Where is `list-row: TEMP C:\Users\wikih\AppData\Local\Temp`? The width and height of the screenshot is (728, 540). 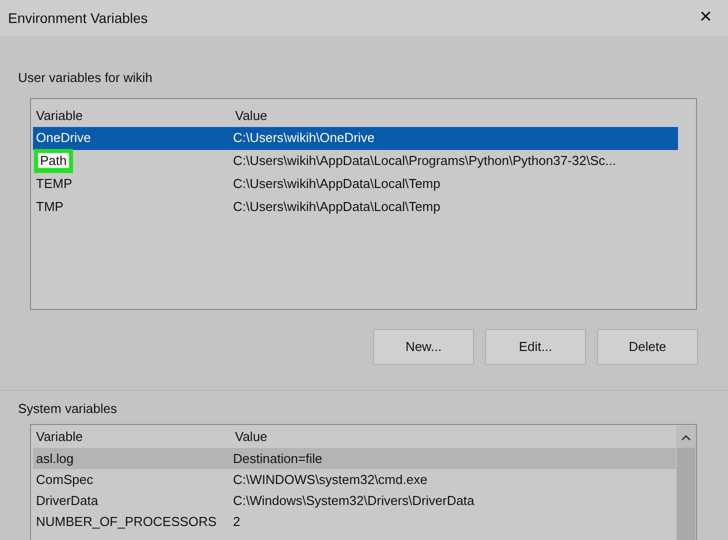 list-row: TEMP C:\Users\wikih\AppData\Local\Temp is located at coordinates (355, 184).